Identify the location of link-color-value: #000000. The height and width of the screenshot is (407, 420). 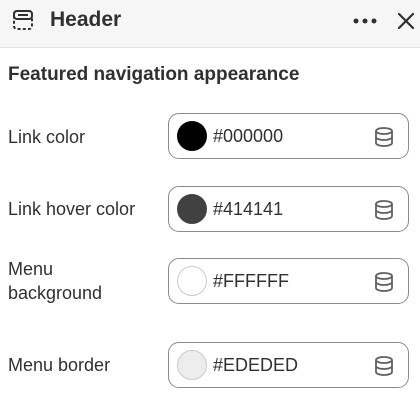
(248, 136).